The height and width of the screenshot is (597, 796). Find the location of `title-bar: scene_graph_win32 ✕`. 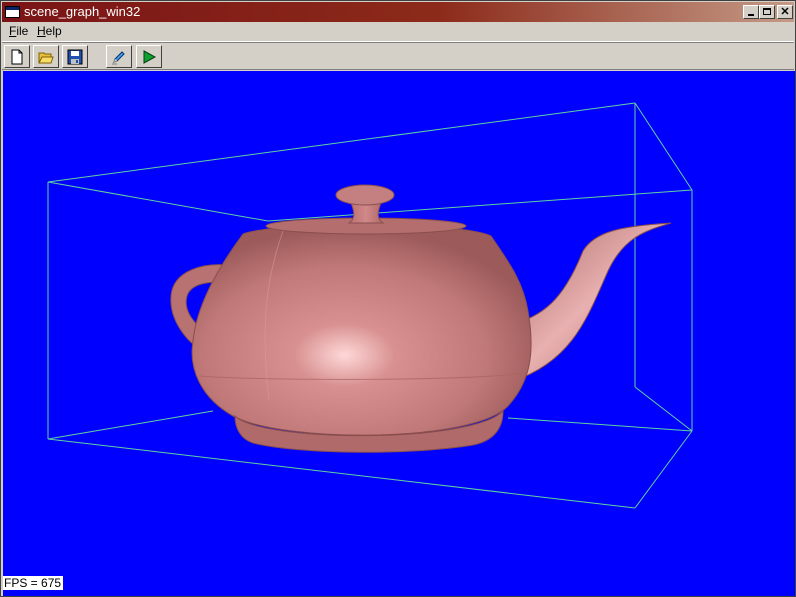

title-bar: scene_graph_win32 ✕ is located at coordinates (398, 12).